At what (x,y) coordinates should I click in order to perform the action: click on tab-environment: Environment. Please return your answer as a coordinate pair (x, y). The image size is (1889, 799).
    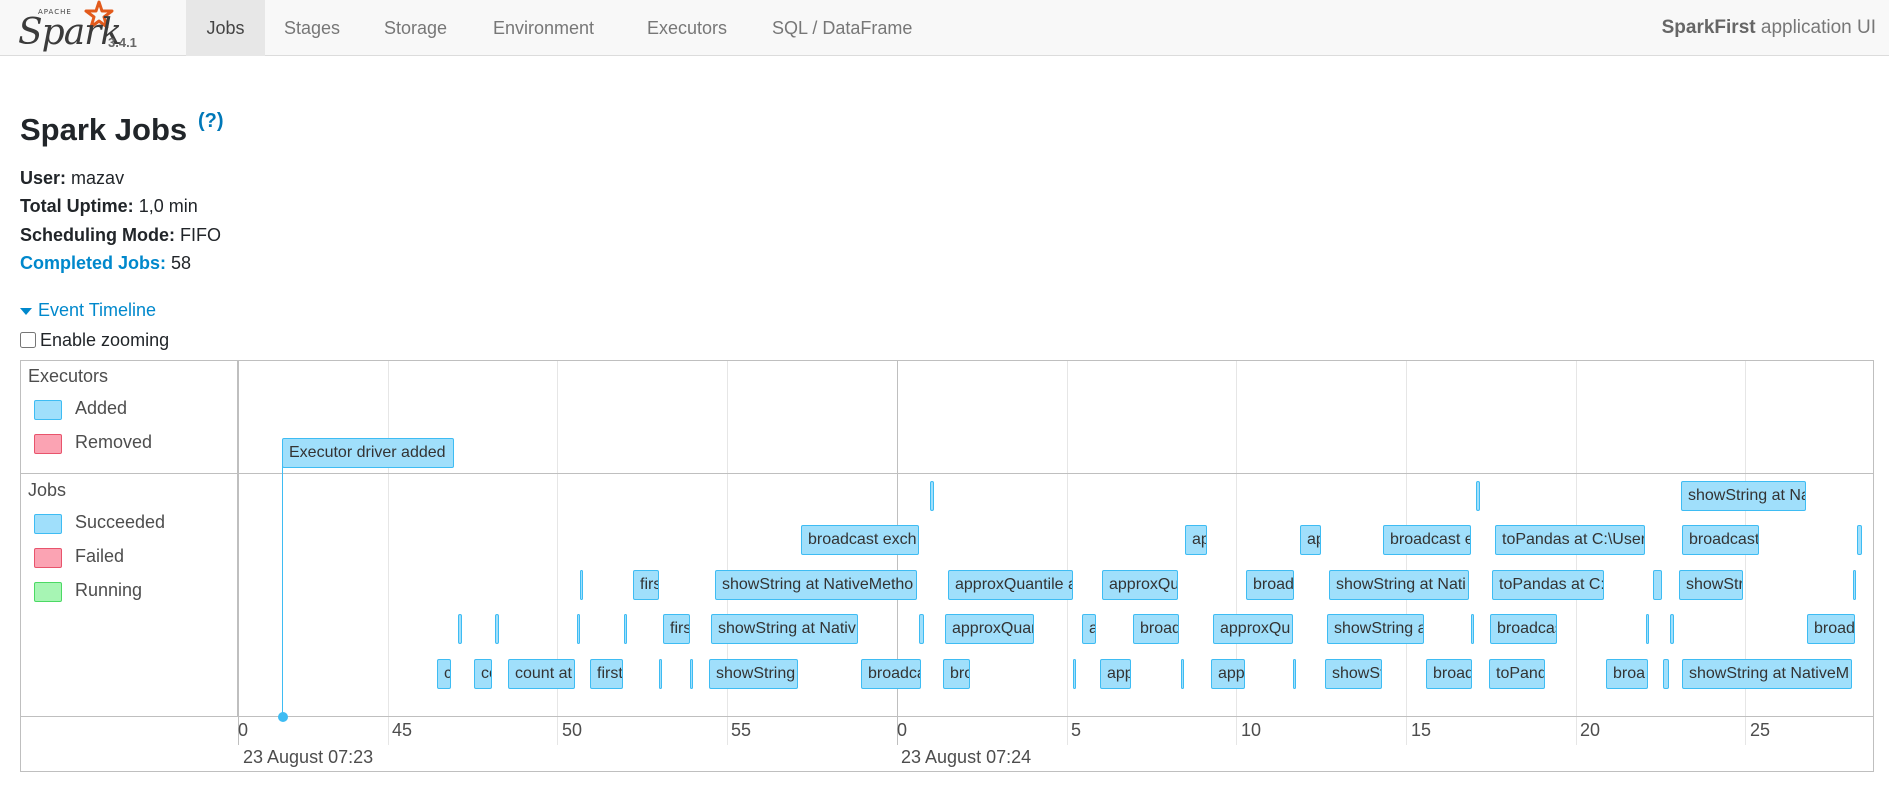
    Looking at the image, I should click on (543, 28).